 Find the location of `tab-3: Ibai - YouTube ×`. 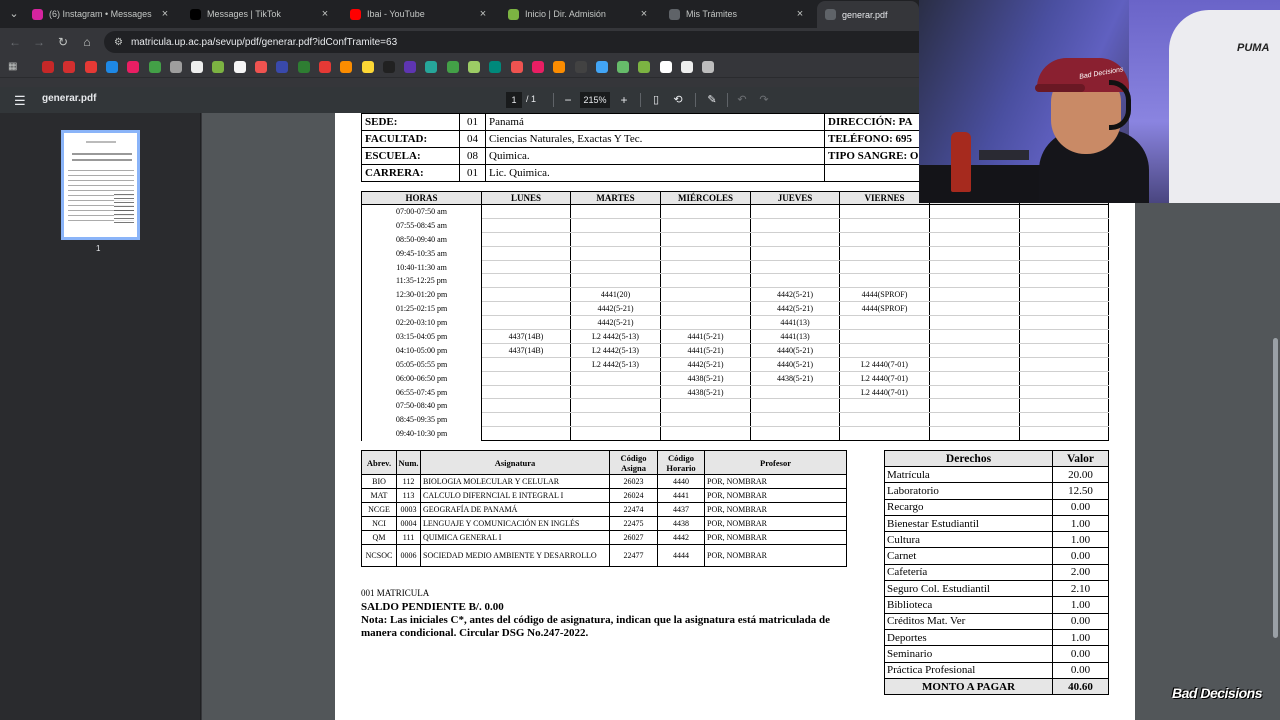

tab-3: Ibai - YouTube × is located at coordinates (420, 14).